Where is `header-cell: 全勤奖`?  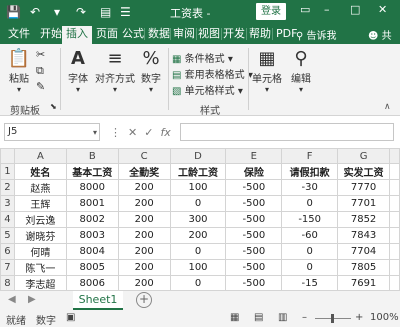 header-cell: 全勤奖 is located at coordinates (144, 171).